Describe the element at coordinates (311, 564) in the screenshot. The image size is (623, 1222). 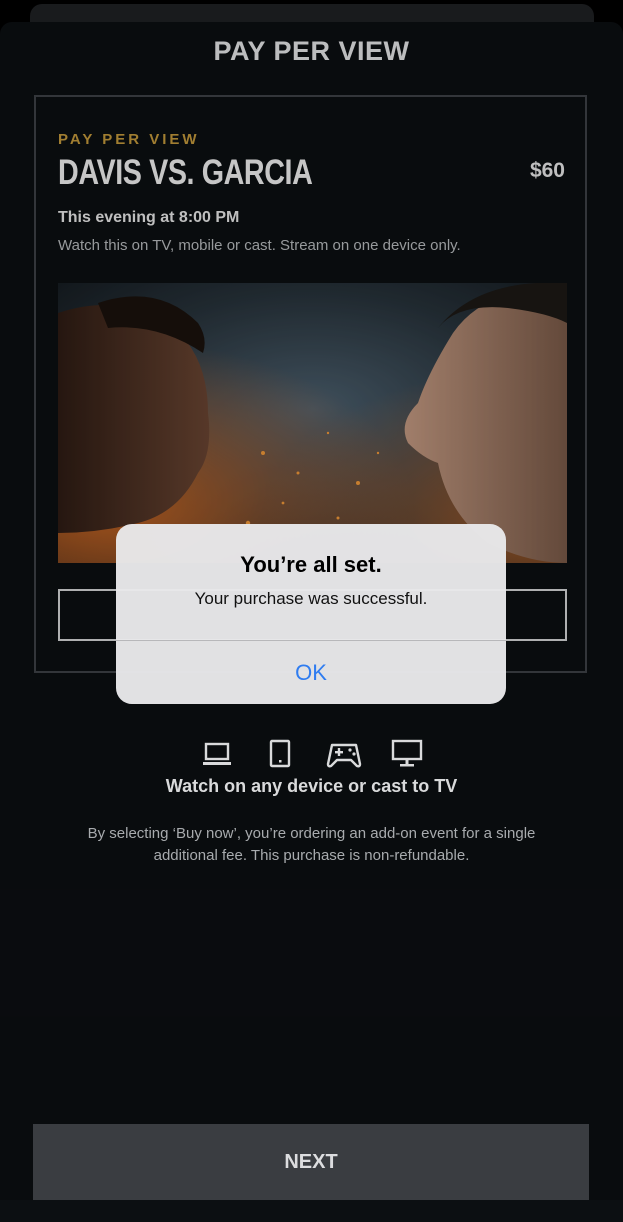
I see `alert-title: You’re all set.` at that location.